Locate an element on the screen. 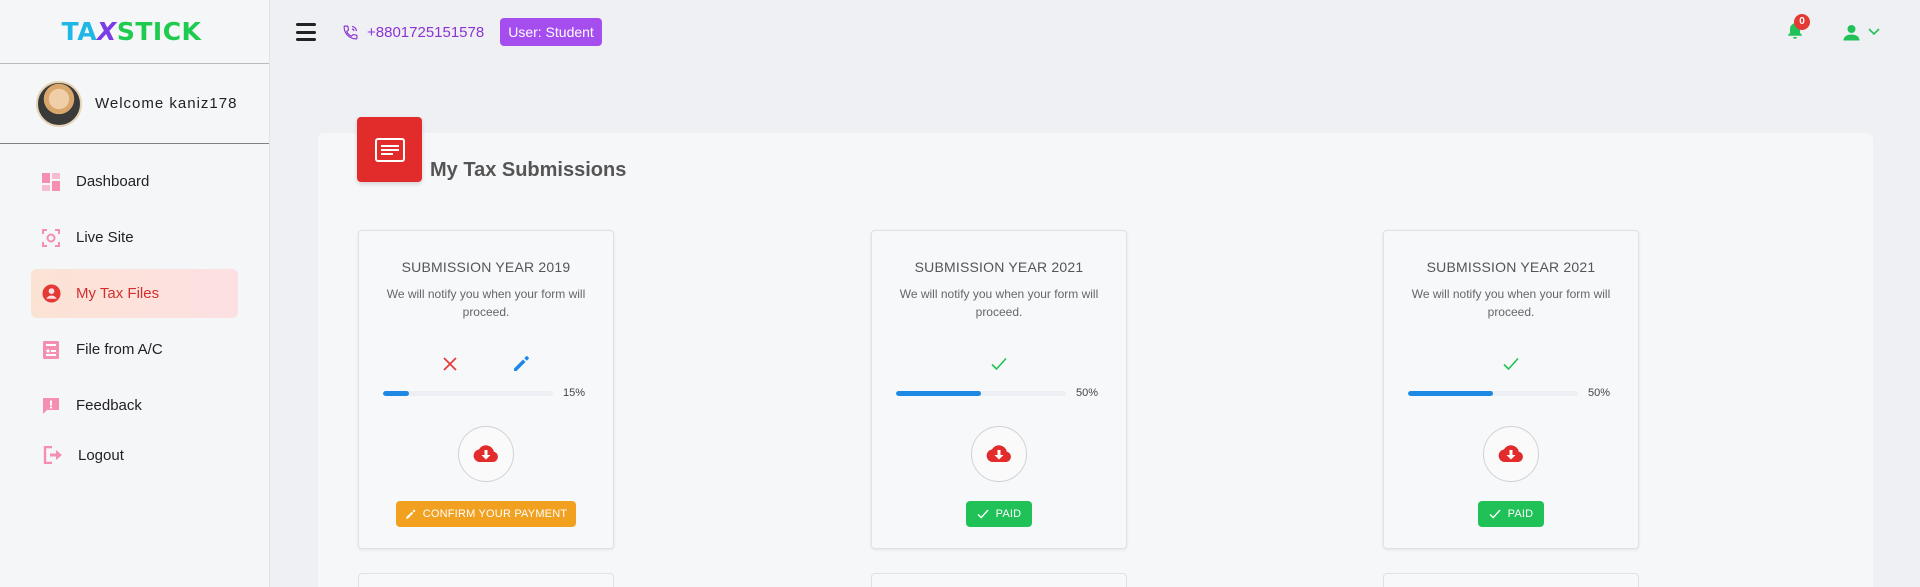  phone-number: +8801725151578 is located at coordinates (426, 32).